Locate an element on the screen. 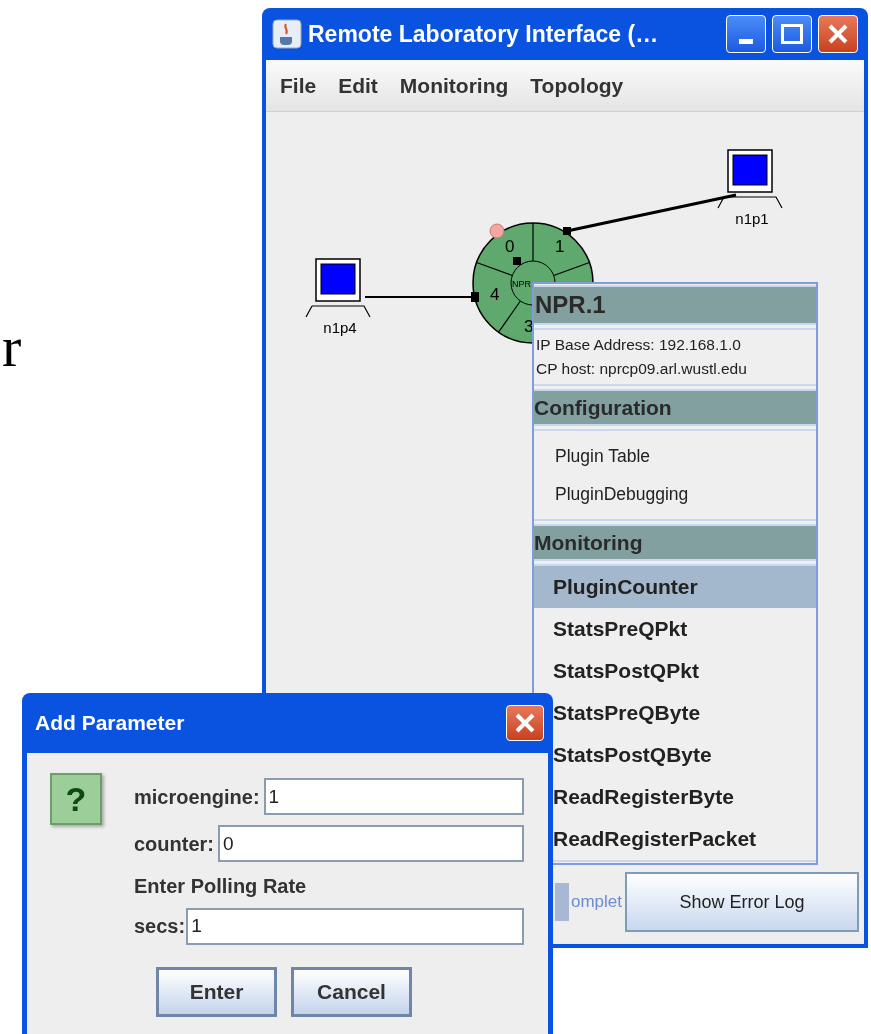 The height and width of the screenshot is (1034, 871). maximize-icon is located at coordinates (792, 34).